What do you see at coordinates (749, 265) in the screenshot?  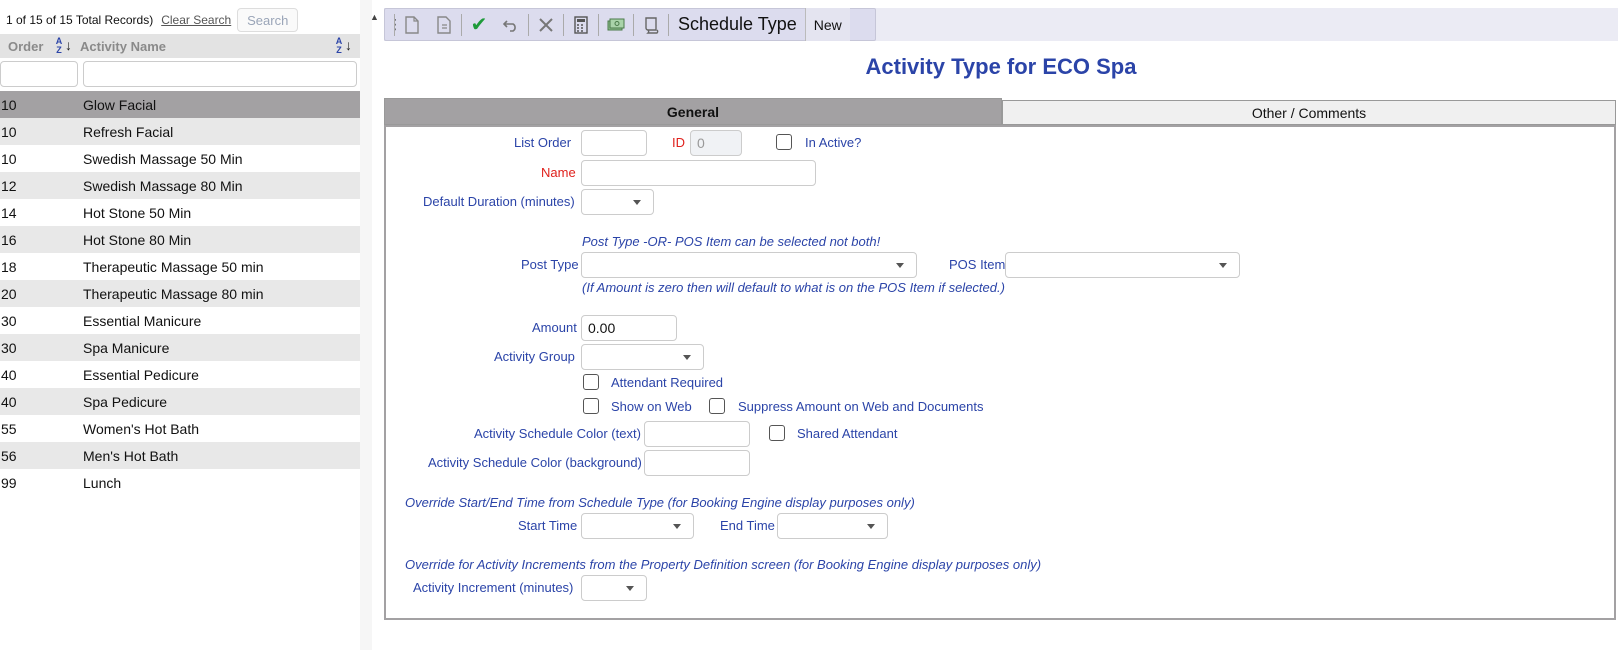 I see `post-type-dropdown` at bounding box center [749, 265].